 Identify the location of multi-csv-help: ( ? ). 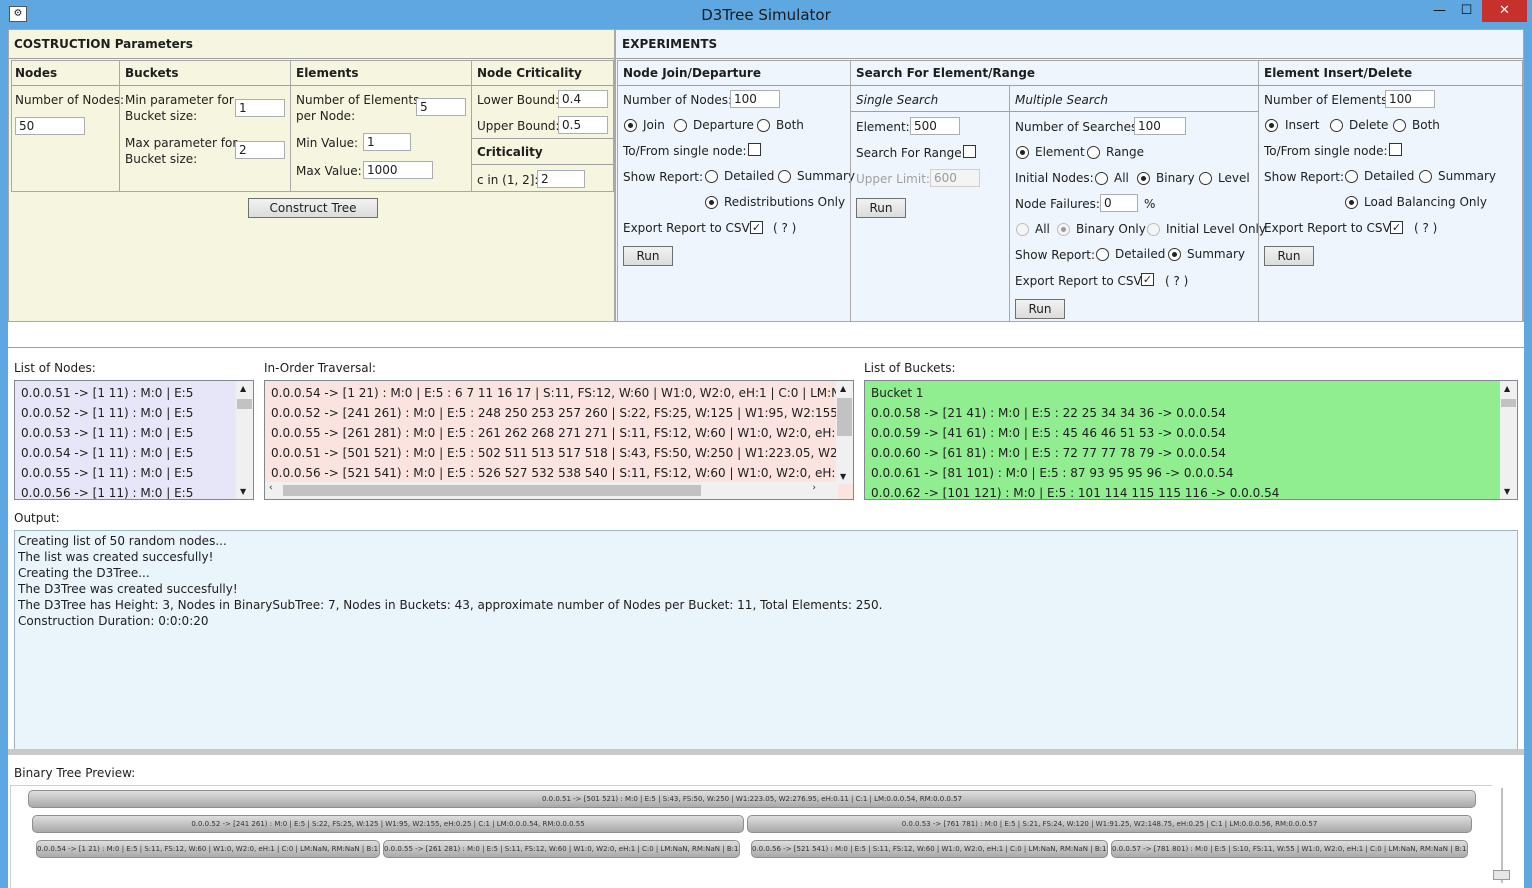
(1176, 281).